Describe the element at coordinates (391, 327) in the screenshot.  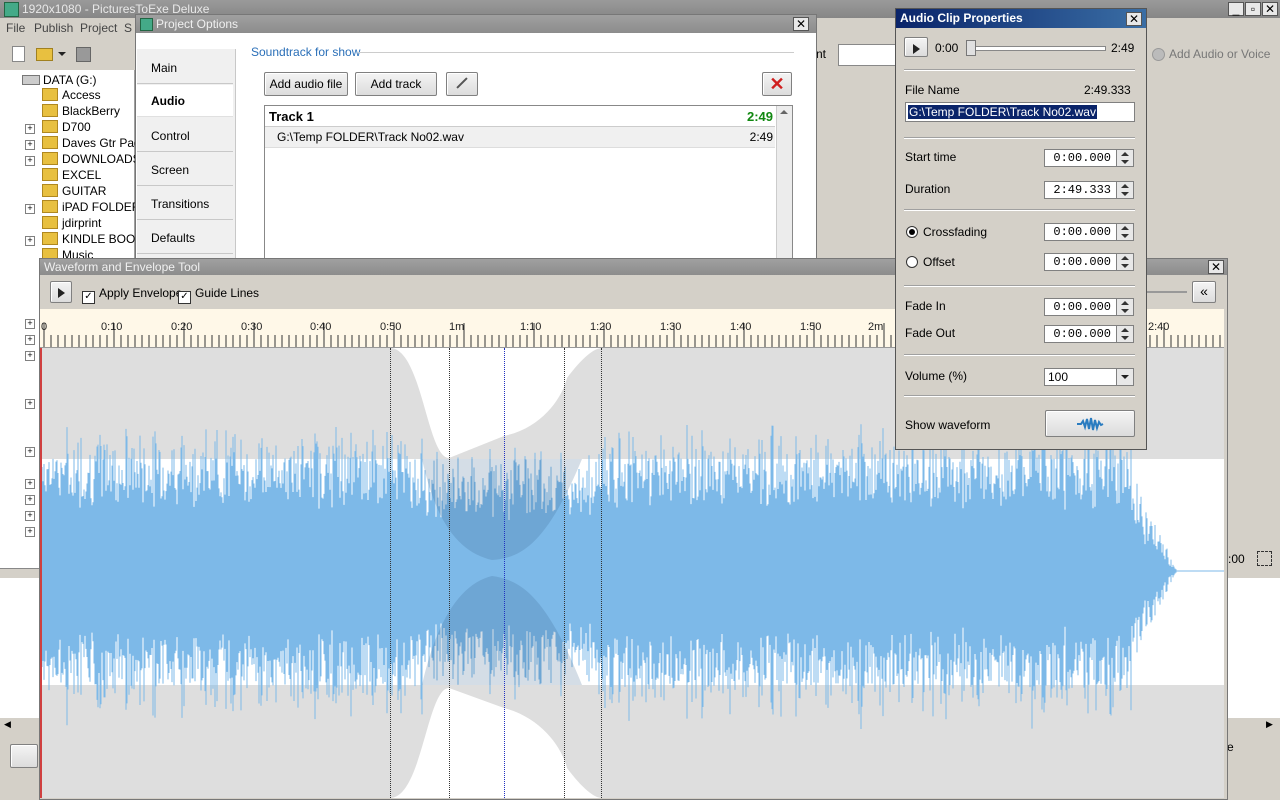
I see `ruler-tick-label: 0:50` at that location.